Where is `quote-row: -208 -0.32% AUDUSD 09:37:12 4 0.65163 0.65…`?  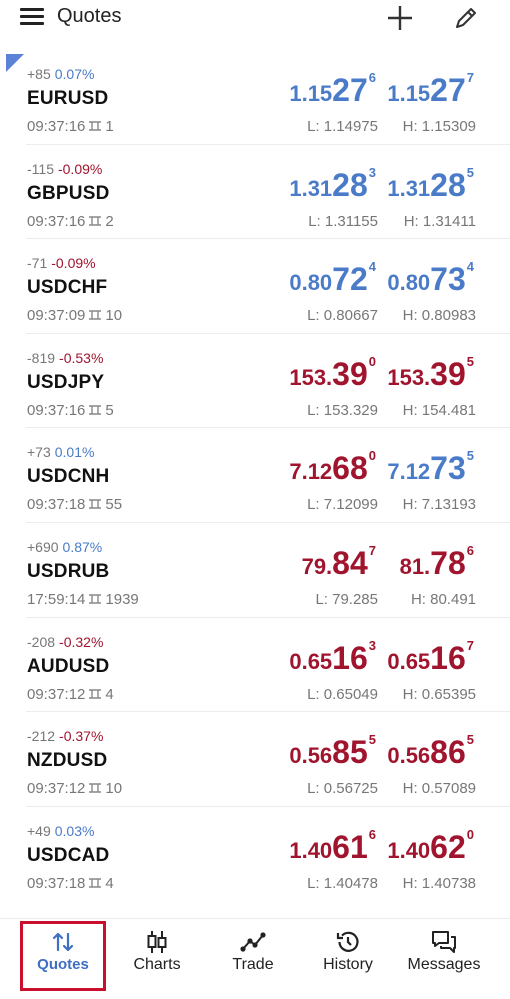
quote-row: -208 -0.32% AUDUSD 09:37:12 4 0.65163 0.65… is located at coordinates (255, 665).